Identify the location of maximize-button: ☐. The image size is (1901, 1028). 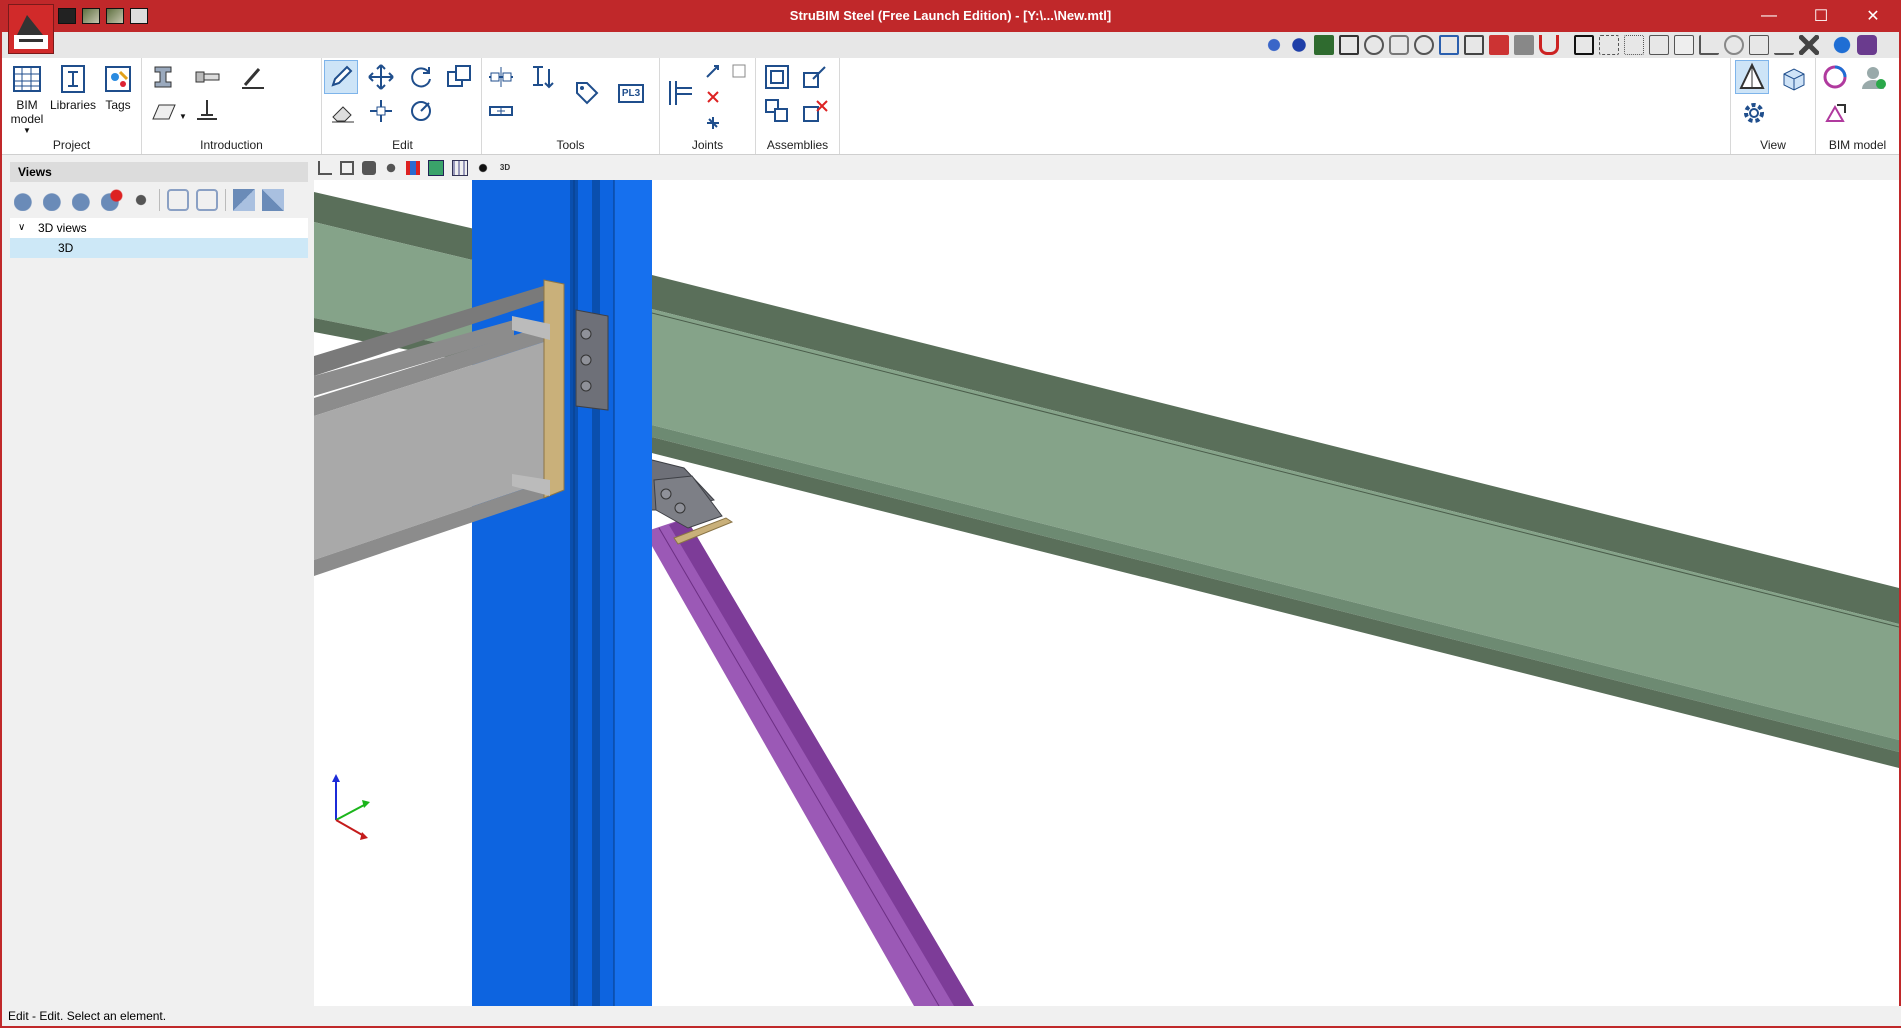
(1821, 16).